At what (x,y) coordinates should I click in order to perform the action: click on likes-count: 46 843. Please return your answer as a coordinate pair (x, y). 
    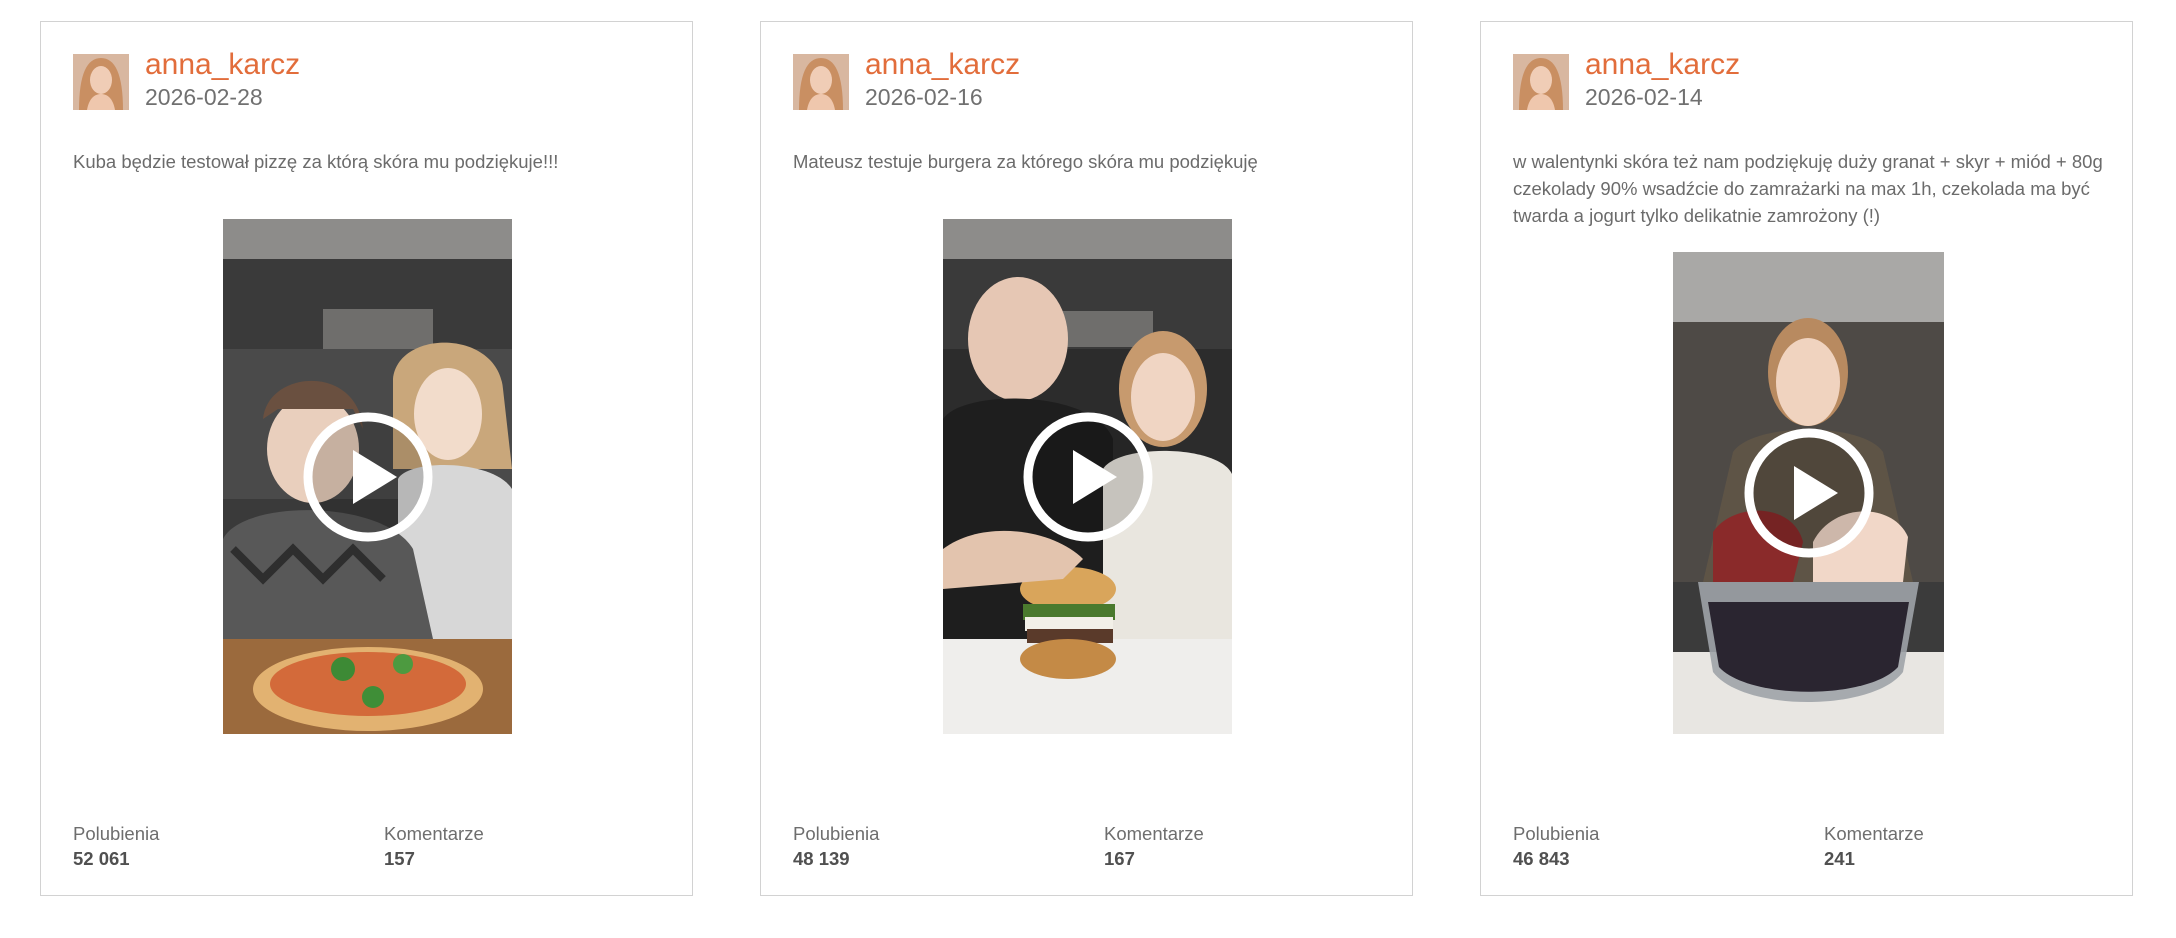
    Looking at the image, I should click on (1541, 858).